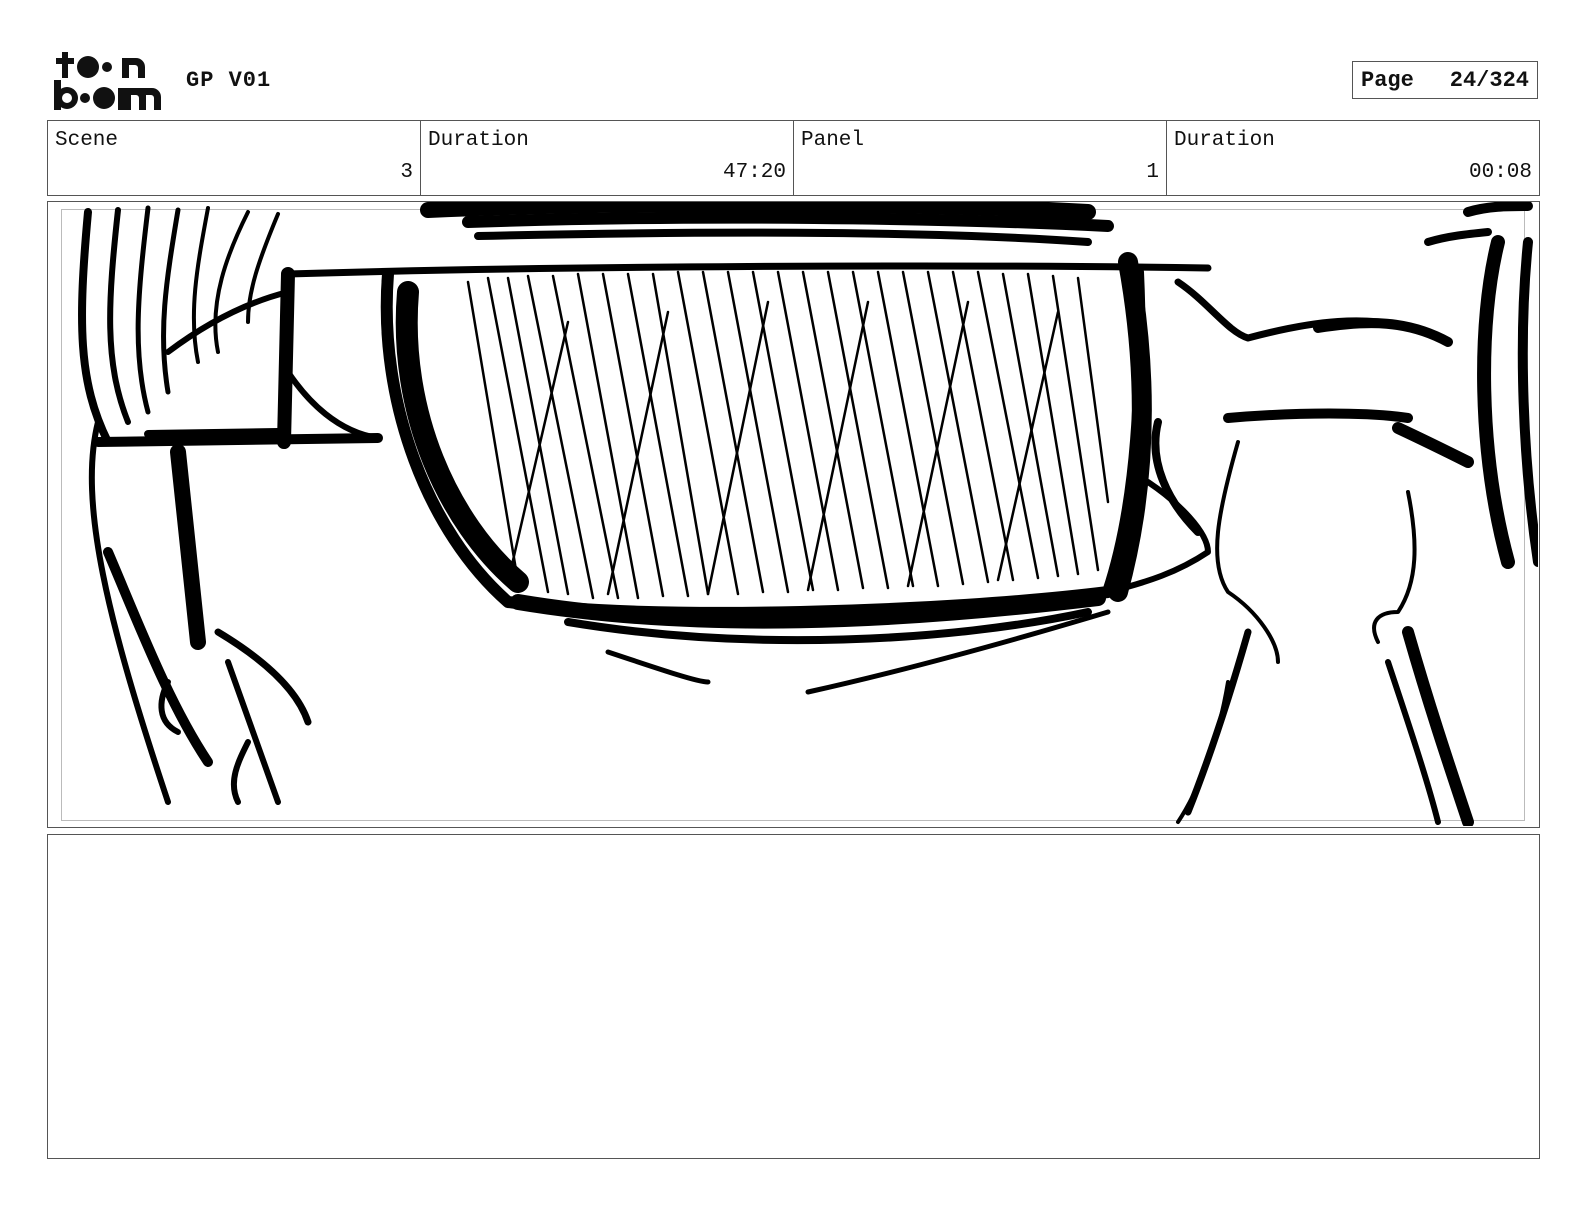 This screenshot has height=1224, width=1584. Describe the element at coordinates (229, 80) in the screenshot. I see `project-title: GP V01` at that location.